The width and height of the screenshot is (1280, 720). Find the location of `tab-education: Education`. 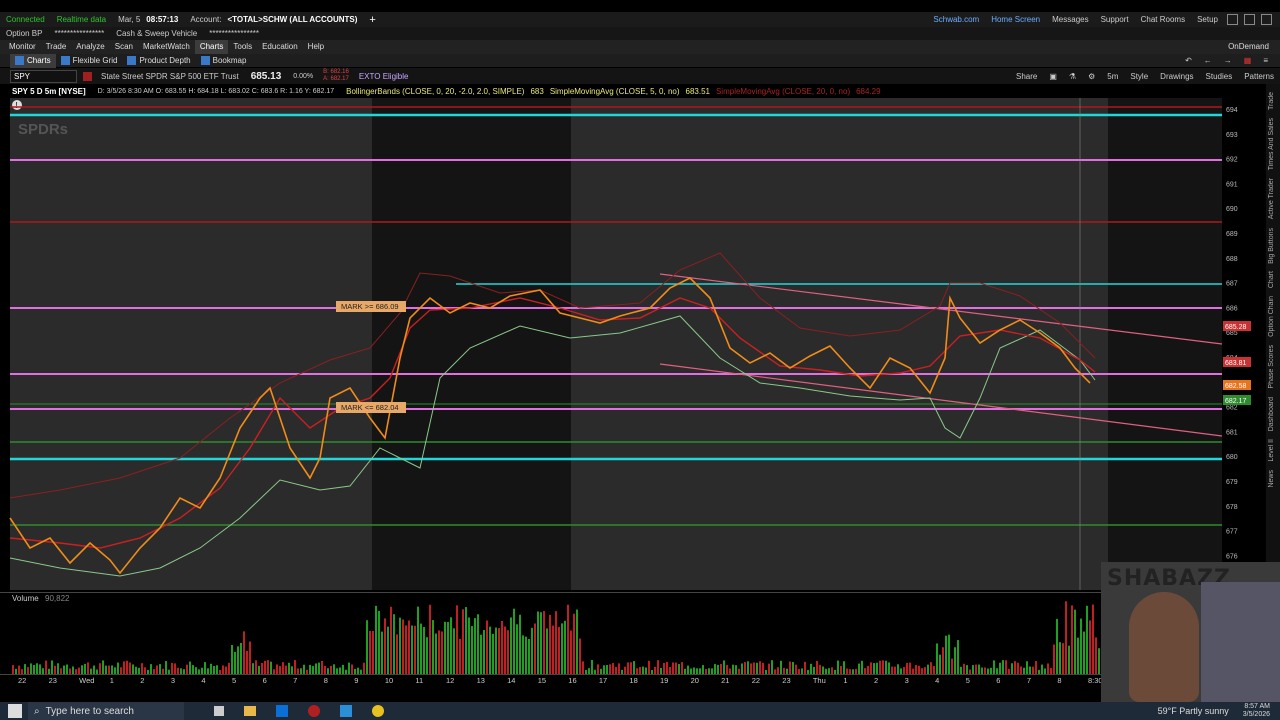

tab-education: Education is located at coordinates (280, 47).